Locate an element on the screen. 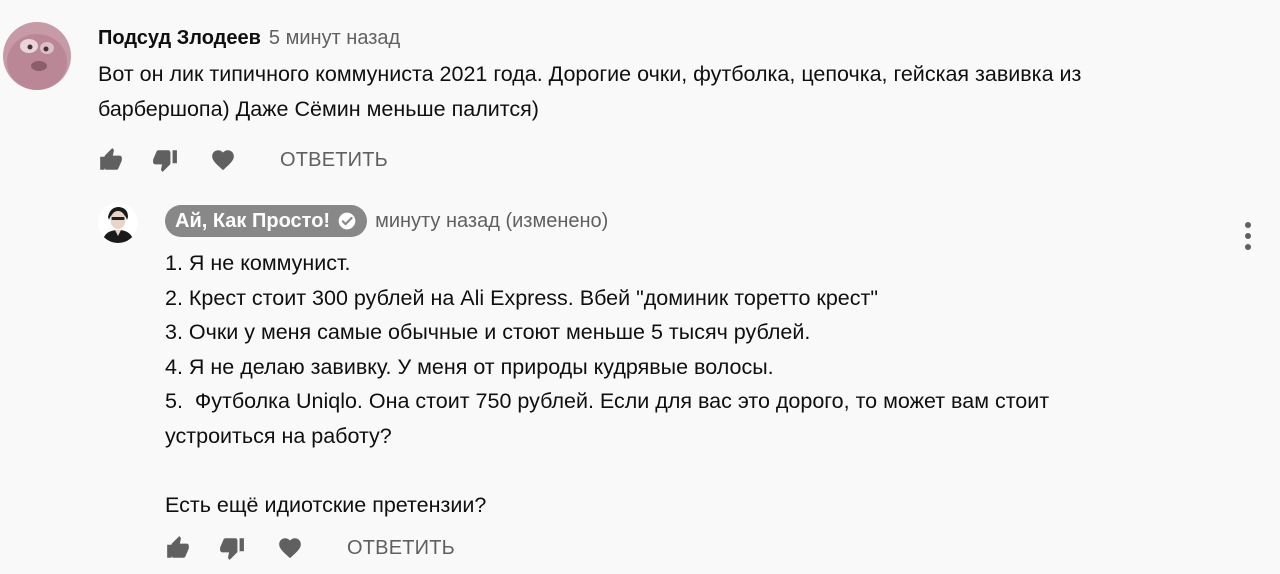 Image resolution: width=1280 pixels, height=574 pixels. comment-header: Подсуд Злодеев 5 минут назад is located at coordinates (249, 38).